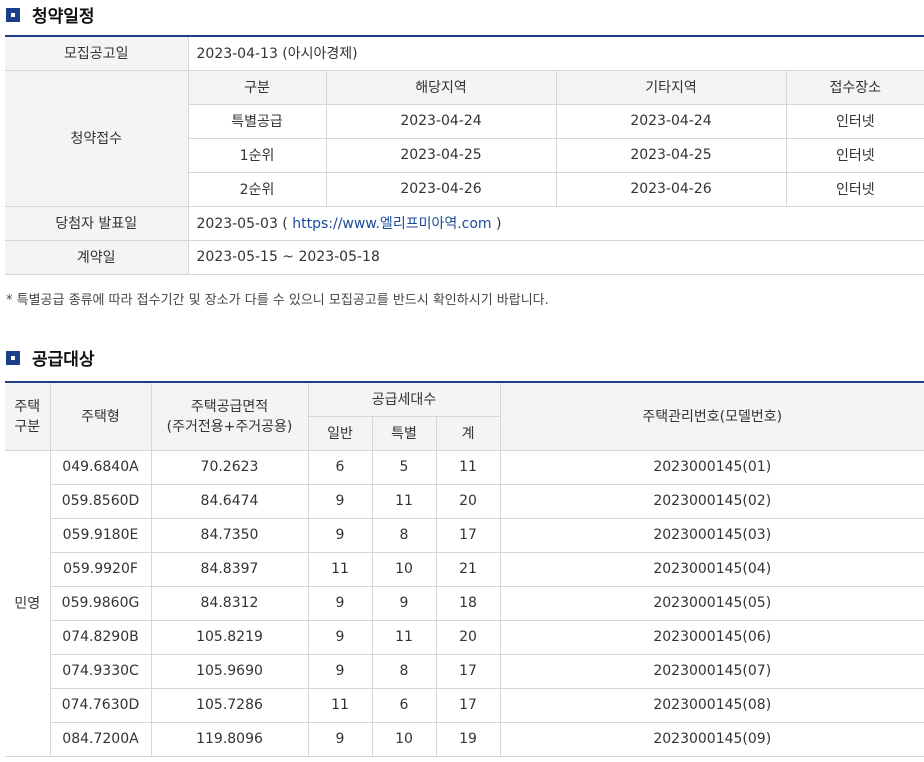  What do you see at coordinates (97, 257) in the screenshot?
I see `contract-label: 계약일` at bounding box center [97, 257].